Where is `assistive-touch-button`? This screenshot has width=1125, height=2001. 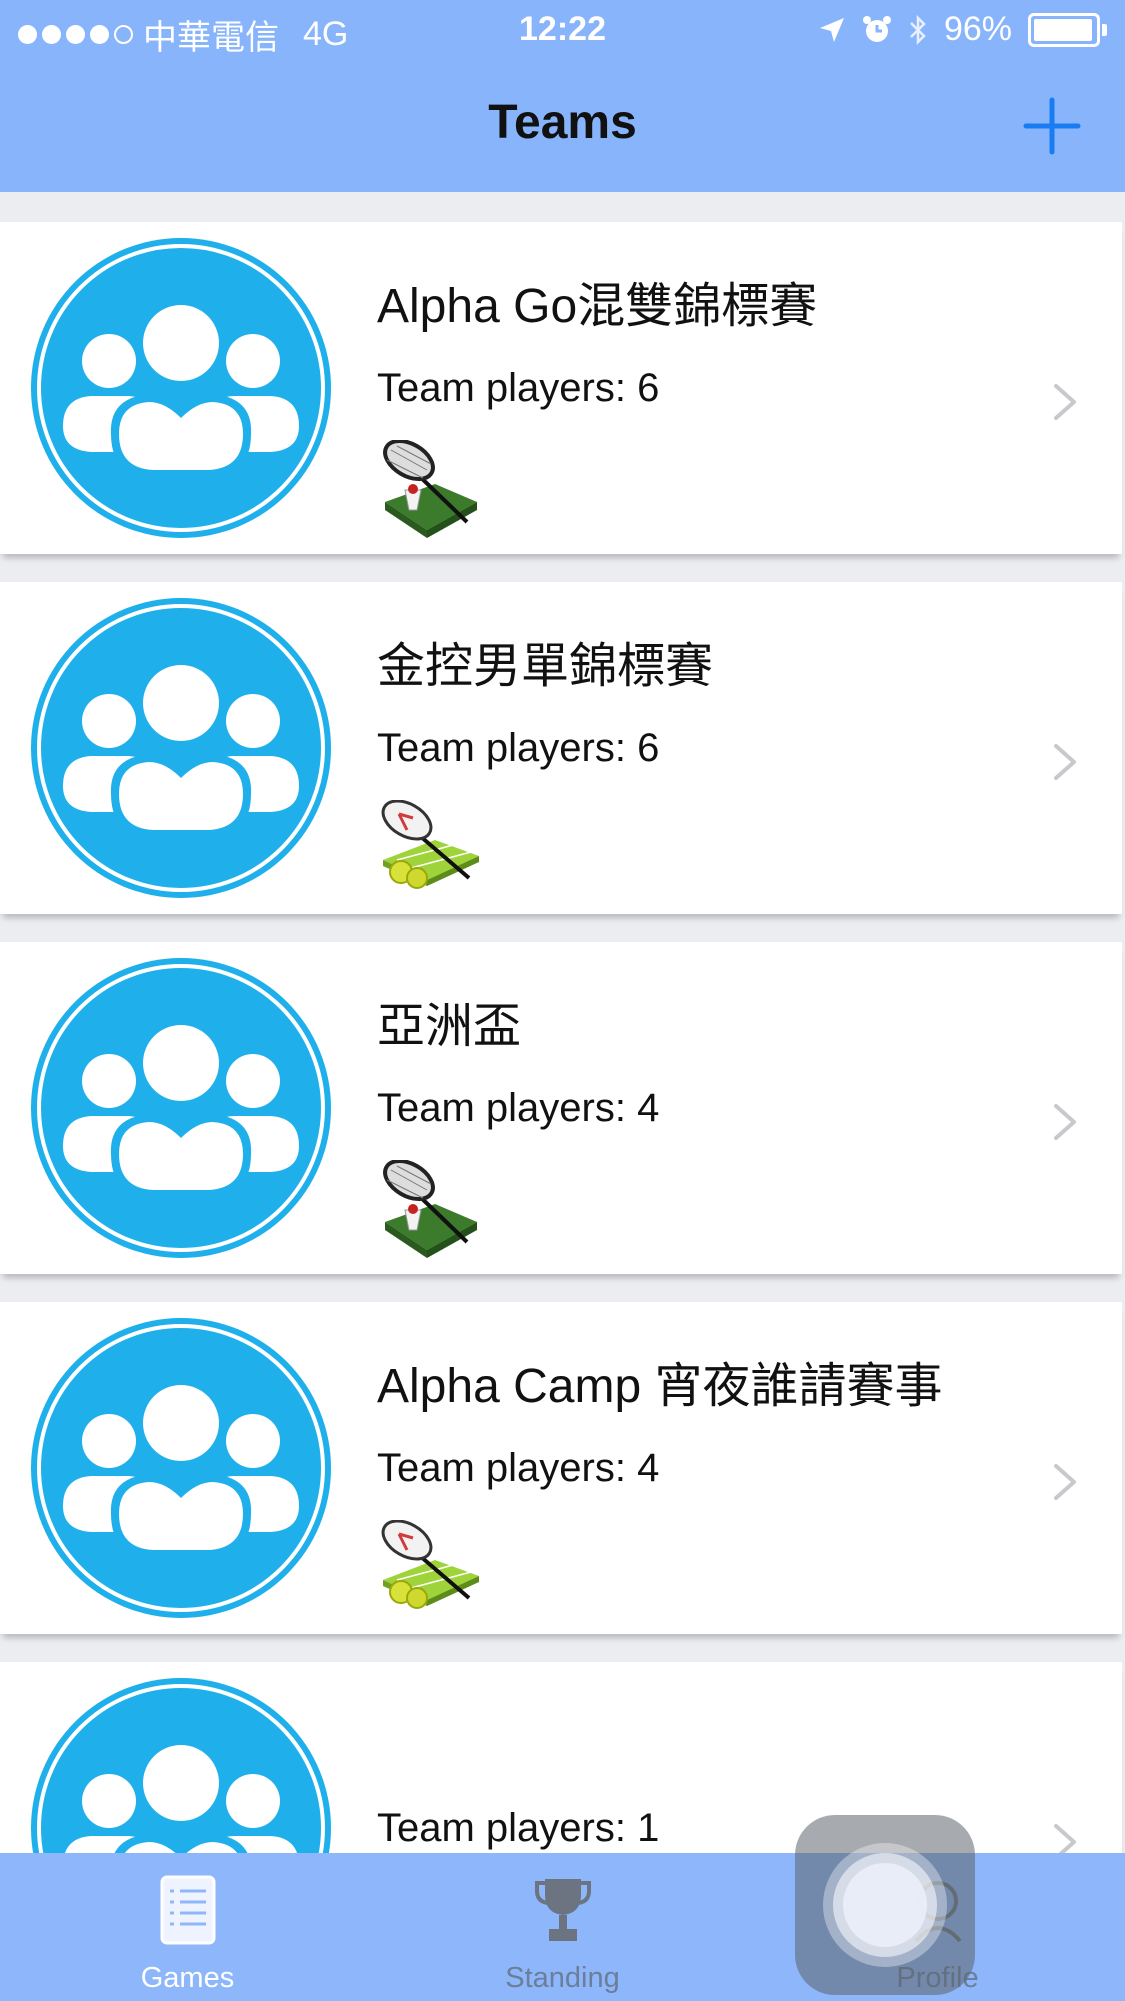 assistive-touch-button is located at coordinates (885, 1905).